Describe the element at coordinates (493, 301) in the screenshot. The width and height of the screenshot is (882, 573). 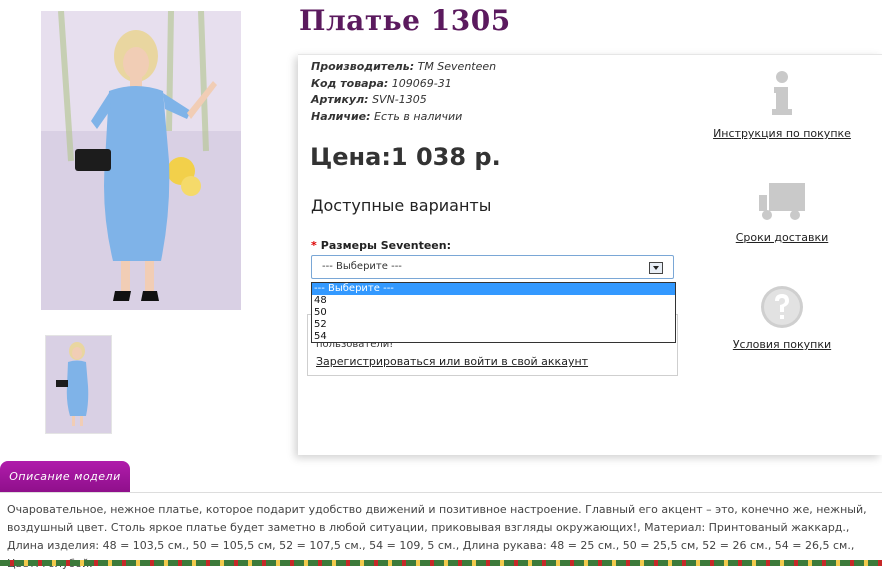
I see `size-option-48: 48` at that location.